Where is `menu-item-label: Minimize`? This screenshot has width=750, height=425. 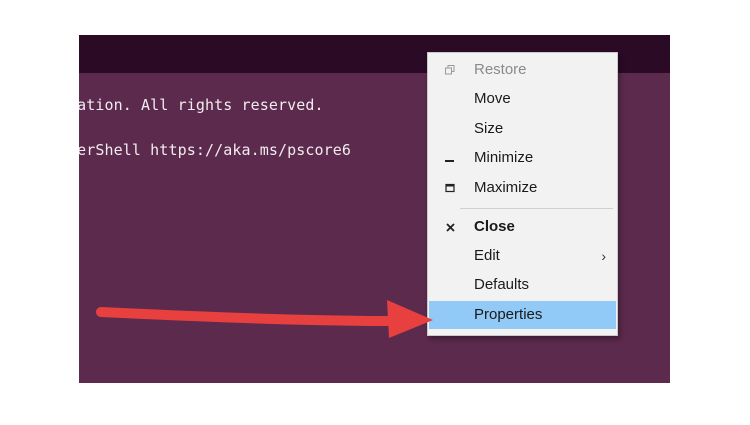
menu-item-label: Minimize is located at coordinates (504, 157).